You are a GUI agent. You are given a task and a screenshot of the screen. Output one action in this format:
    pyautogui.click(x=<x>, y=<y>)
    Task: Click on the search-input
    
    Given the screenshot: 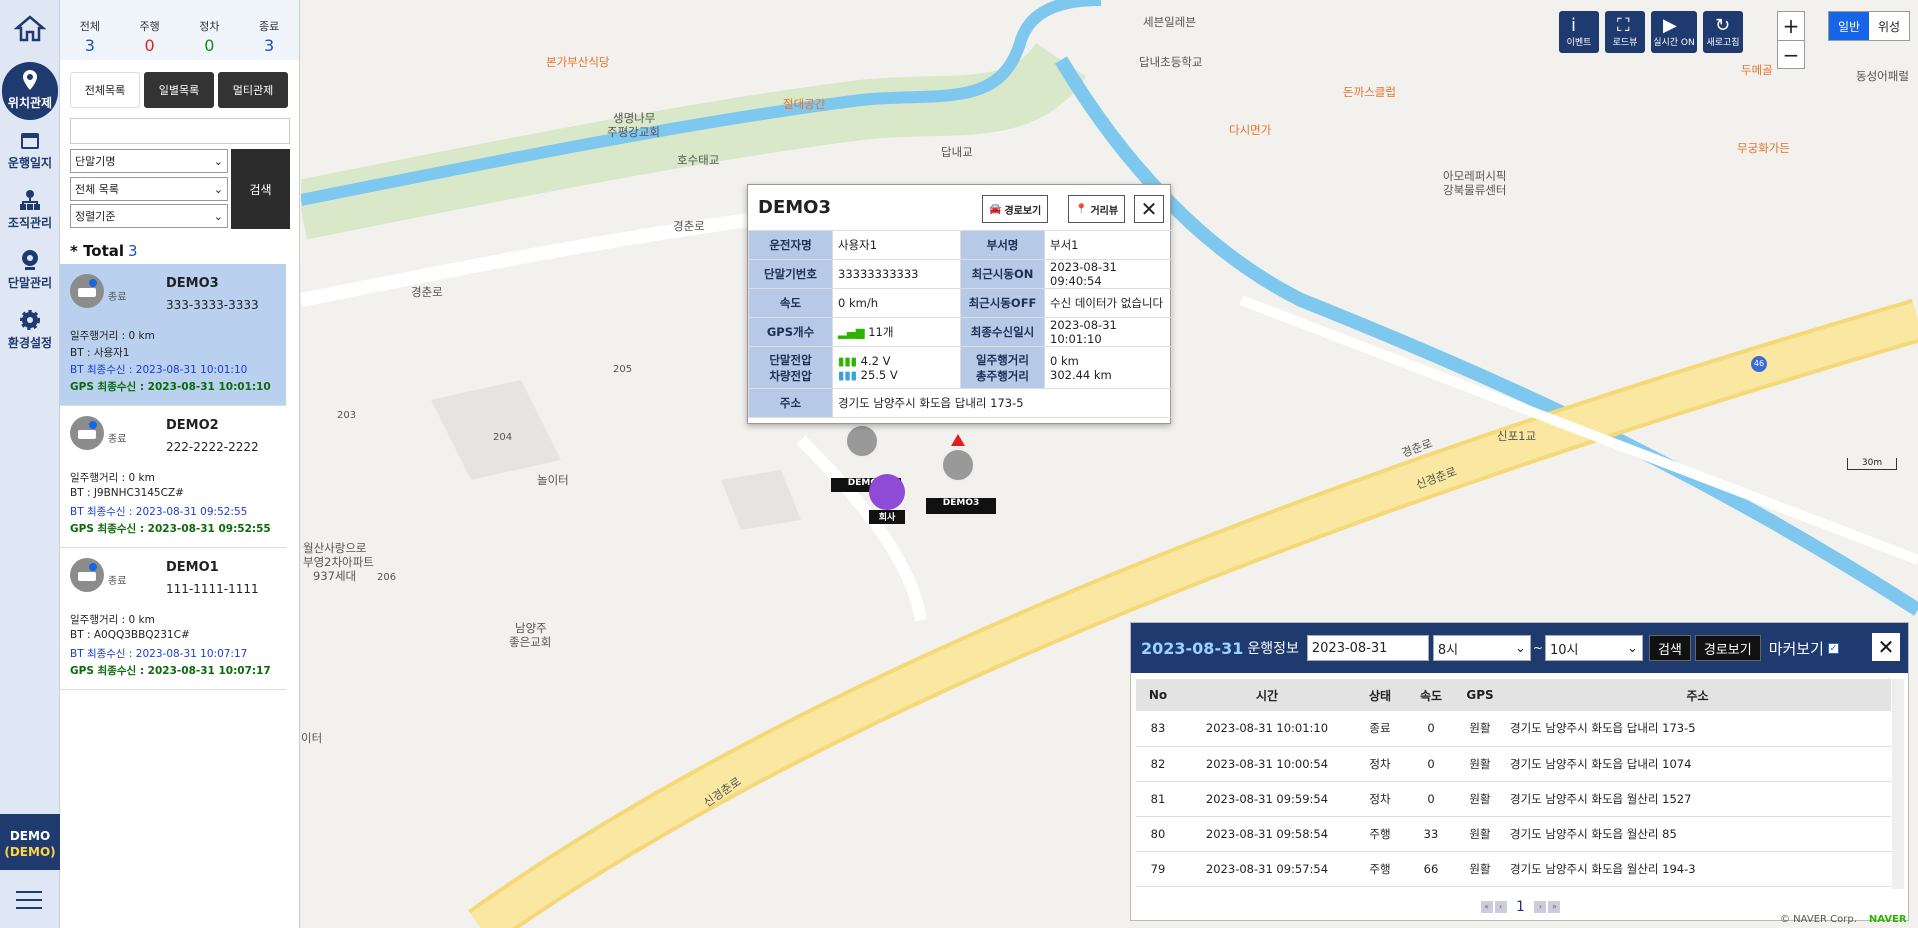 What is the action you would take?
    pyautogui.click(x=180, y=131)
    